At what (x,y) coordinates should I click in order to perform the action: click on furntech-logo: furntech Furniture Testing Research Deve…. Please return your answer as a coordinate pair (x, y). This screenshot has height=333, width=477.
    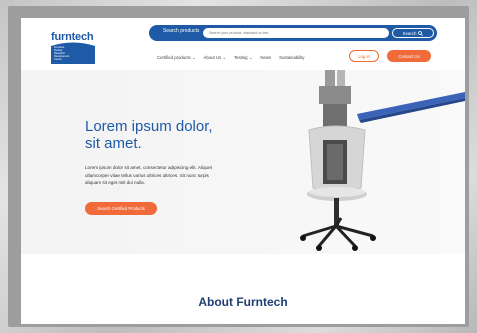
    Looking at the image, I should click on (73, 47).